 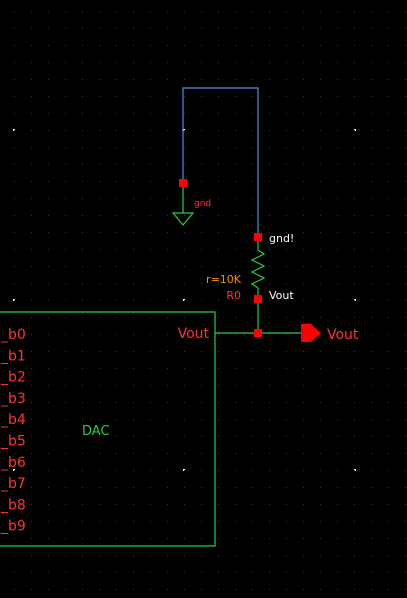 What do you see at coordinates (191, 202) in the screenshot?
I see `gnd-symbol: gnd` at bounding box center [191, 202].